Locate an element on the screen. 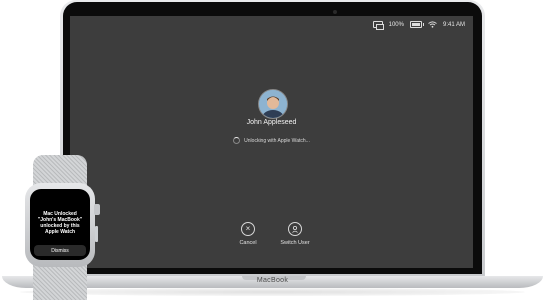  spinner-icon is located at coordinates (237, 140).